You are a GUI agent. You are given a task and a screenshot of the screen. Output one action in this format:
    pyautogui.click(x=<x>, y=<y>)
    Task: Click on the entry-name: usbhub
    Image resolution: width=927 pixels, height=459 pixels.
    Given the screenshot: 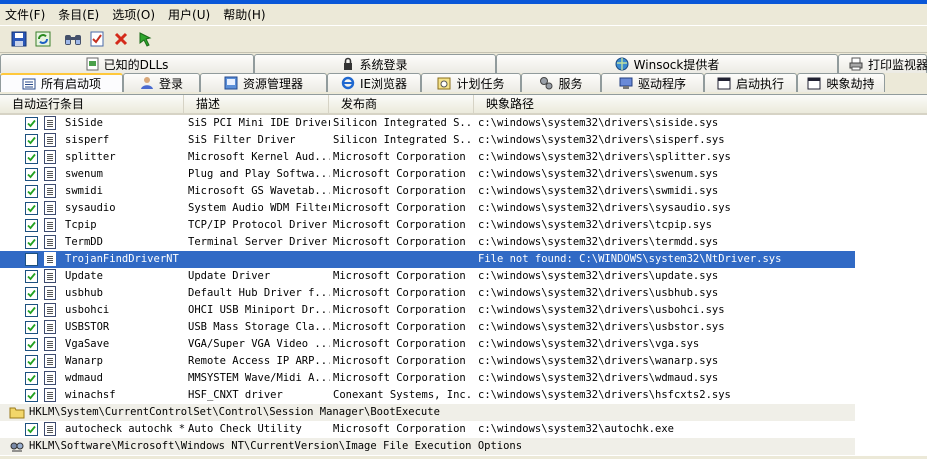 What is the action you would take?
    pyautogui.click(x=84, y=293)
    